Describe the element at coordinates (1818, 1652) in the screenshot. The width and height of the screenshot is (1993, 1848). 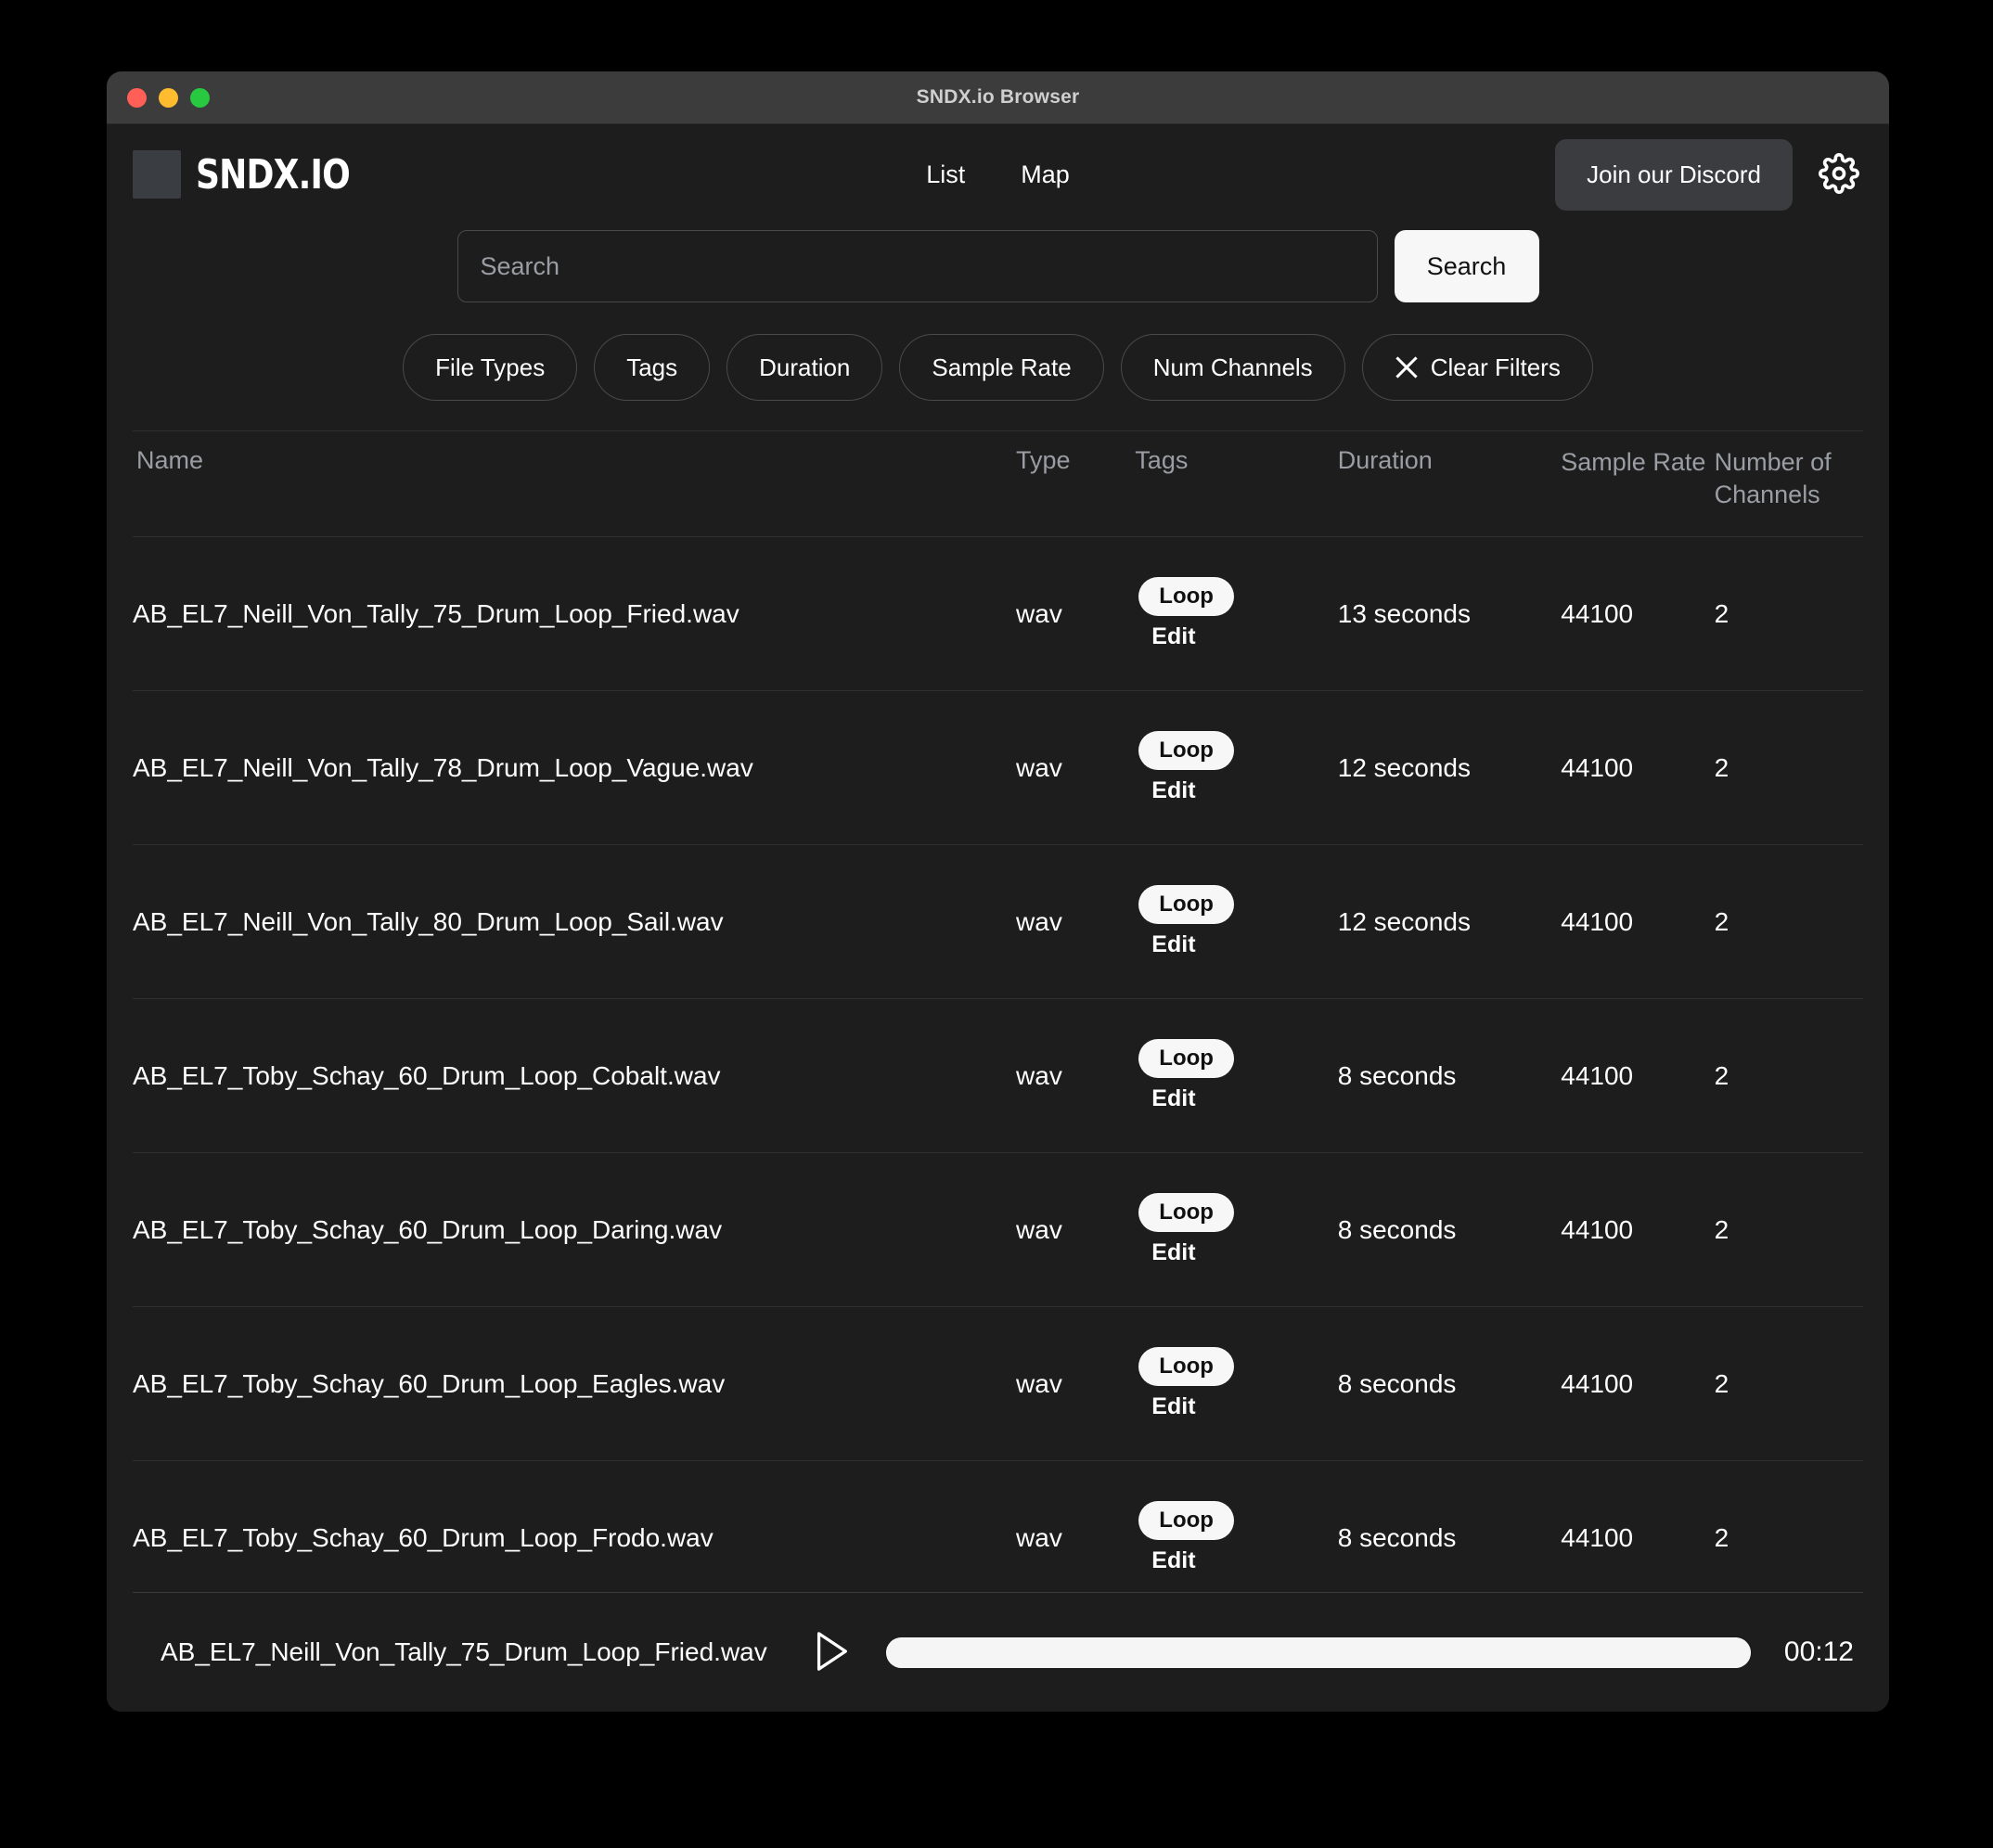
I see `player-time-label: 00:12` at that location.